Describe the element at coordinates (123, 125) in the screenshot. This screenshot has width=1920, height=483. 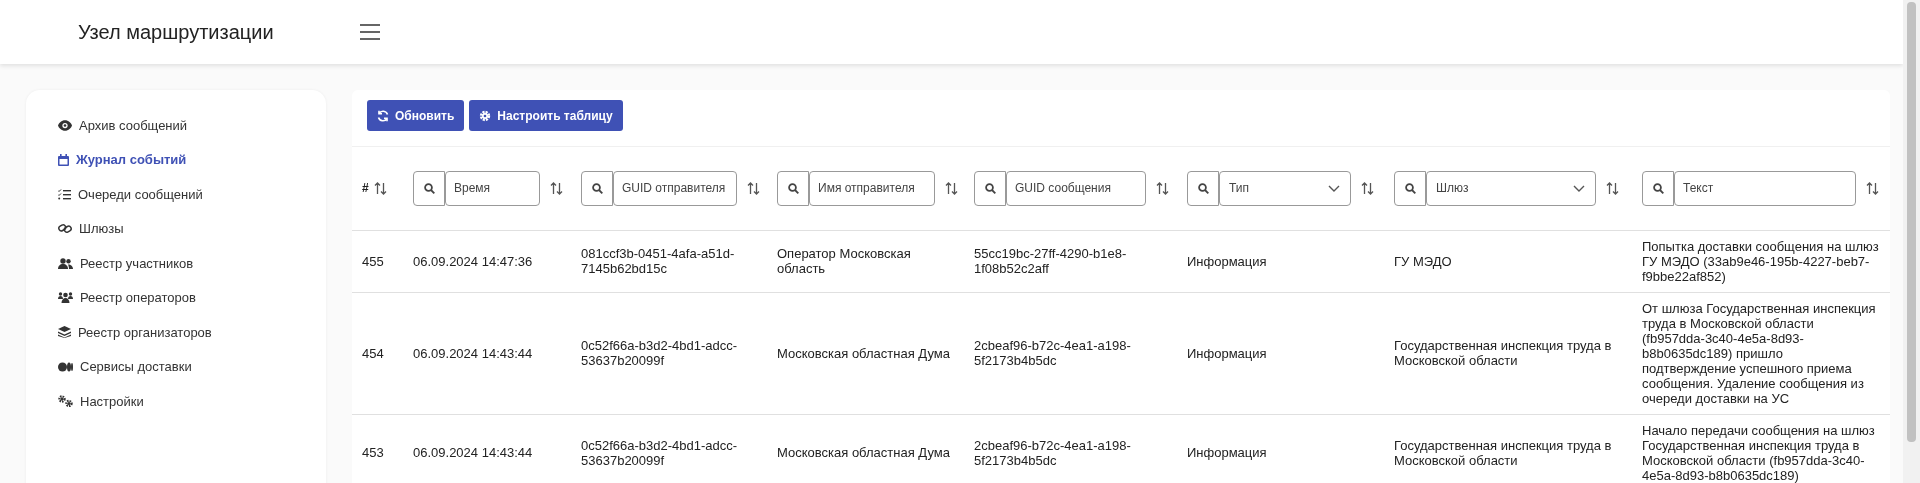
I see `sidebar-item: Архив сообщений` at that location.